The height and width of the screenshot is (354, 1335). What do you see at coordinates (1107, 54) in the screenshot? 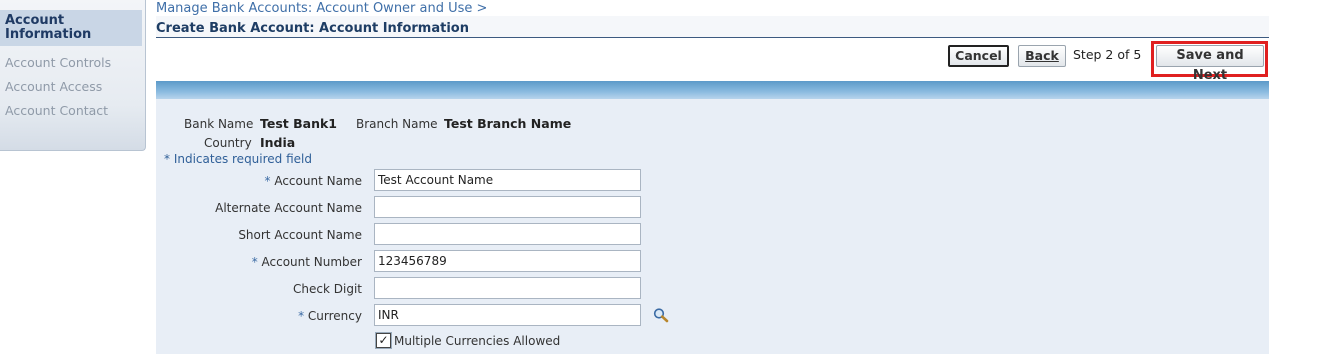
I see `step-indicator: Step 2 of 5` at bounding box center [1107, 54].